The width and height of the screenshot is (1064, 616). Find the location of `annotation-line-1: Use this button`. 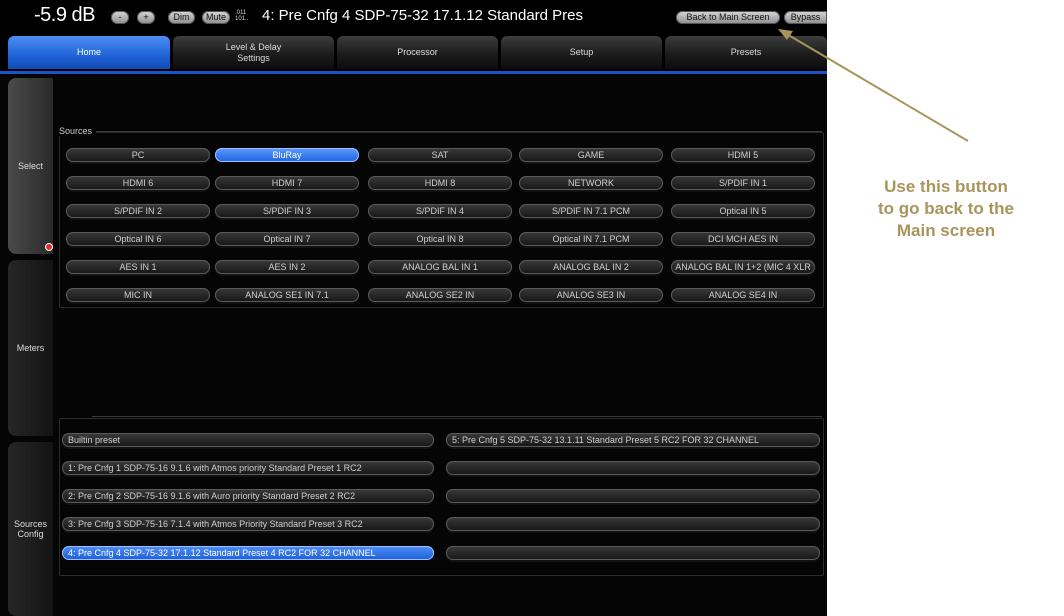

annotation-line-1: Use this button is located at coordinates (946, 186).